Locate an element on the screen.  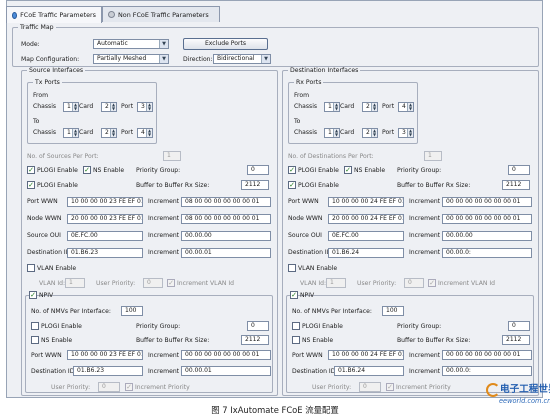
dest-vlan-checkbox is located at coordinates (292, 268).